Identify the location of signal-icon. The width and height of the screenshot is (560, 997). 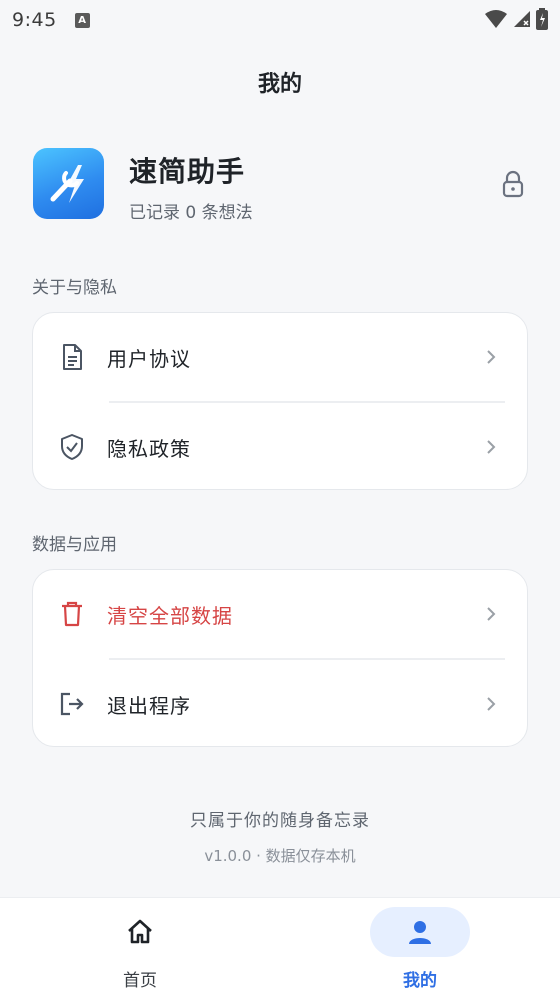
(522, 19).